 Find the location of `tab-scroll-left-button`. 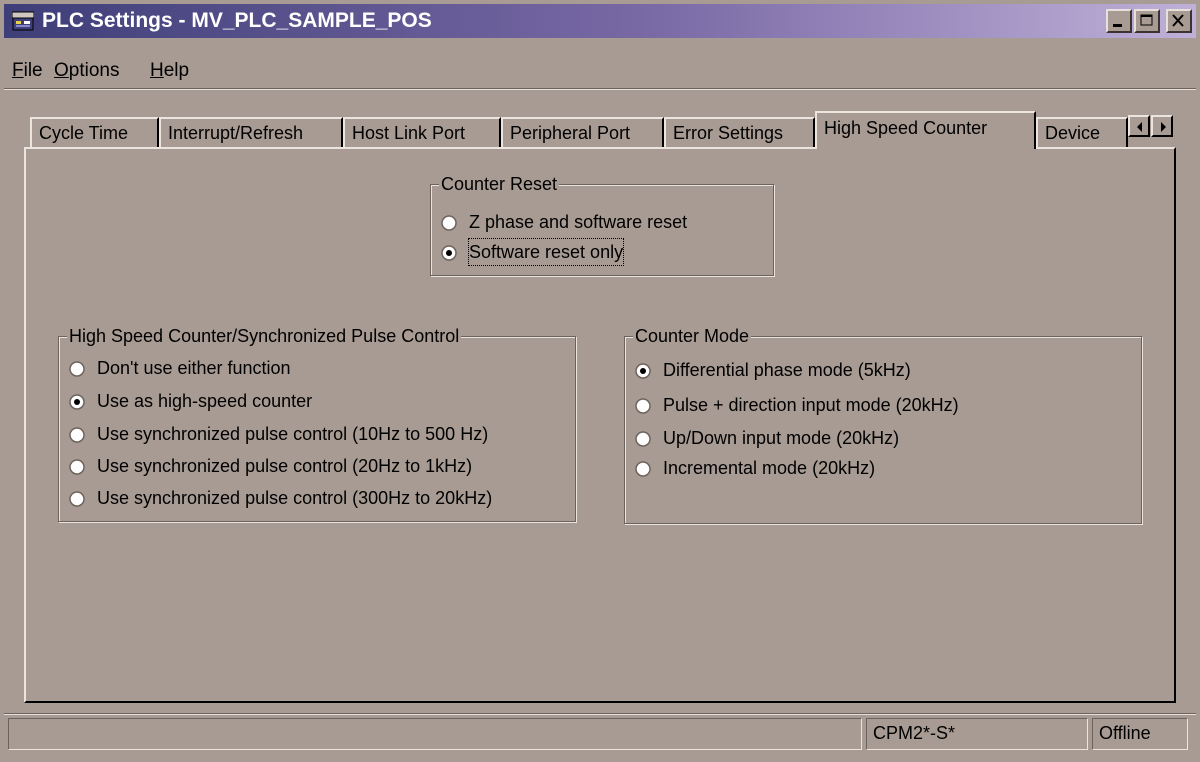

tab-scroll-left-button is located at coordinates (1139, 126).